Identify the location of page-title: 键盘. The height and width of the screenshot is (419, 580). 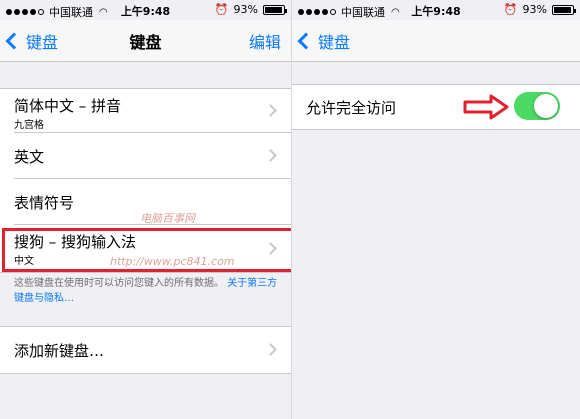
(145, 42).